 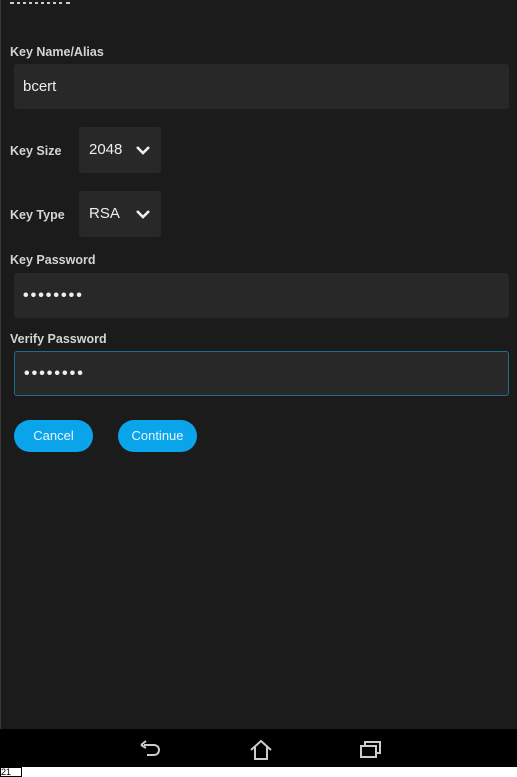 What do you see at coordinates (157, 436) in the screenshot?
I see `continue-button: Continue` at bounding box center [157, 436].